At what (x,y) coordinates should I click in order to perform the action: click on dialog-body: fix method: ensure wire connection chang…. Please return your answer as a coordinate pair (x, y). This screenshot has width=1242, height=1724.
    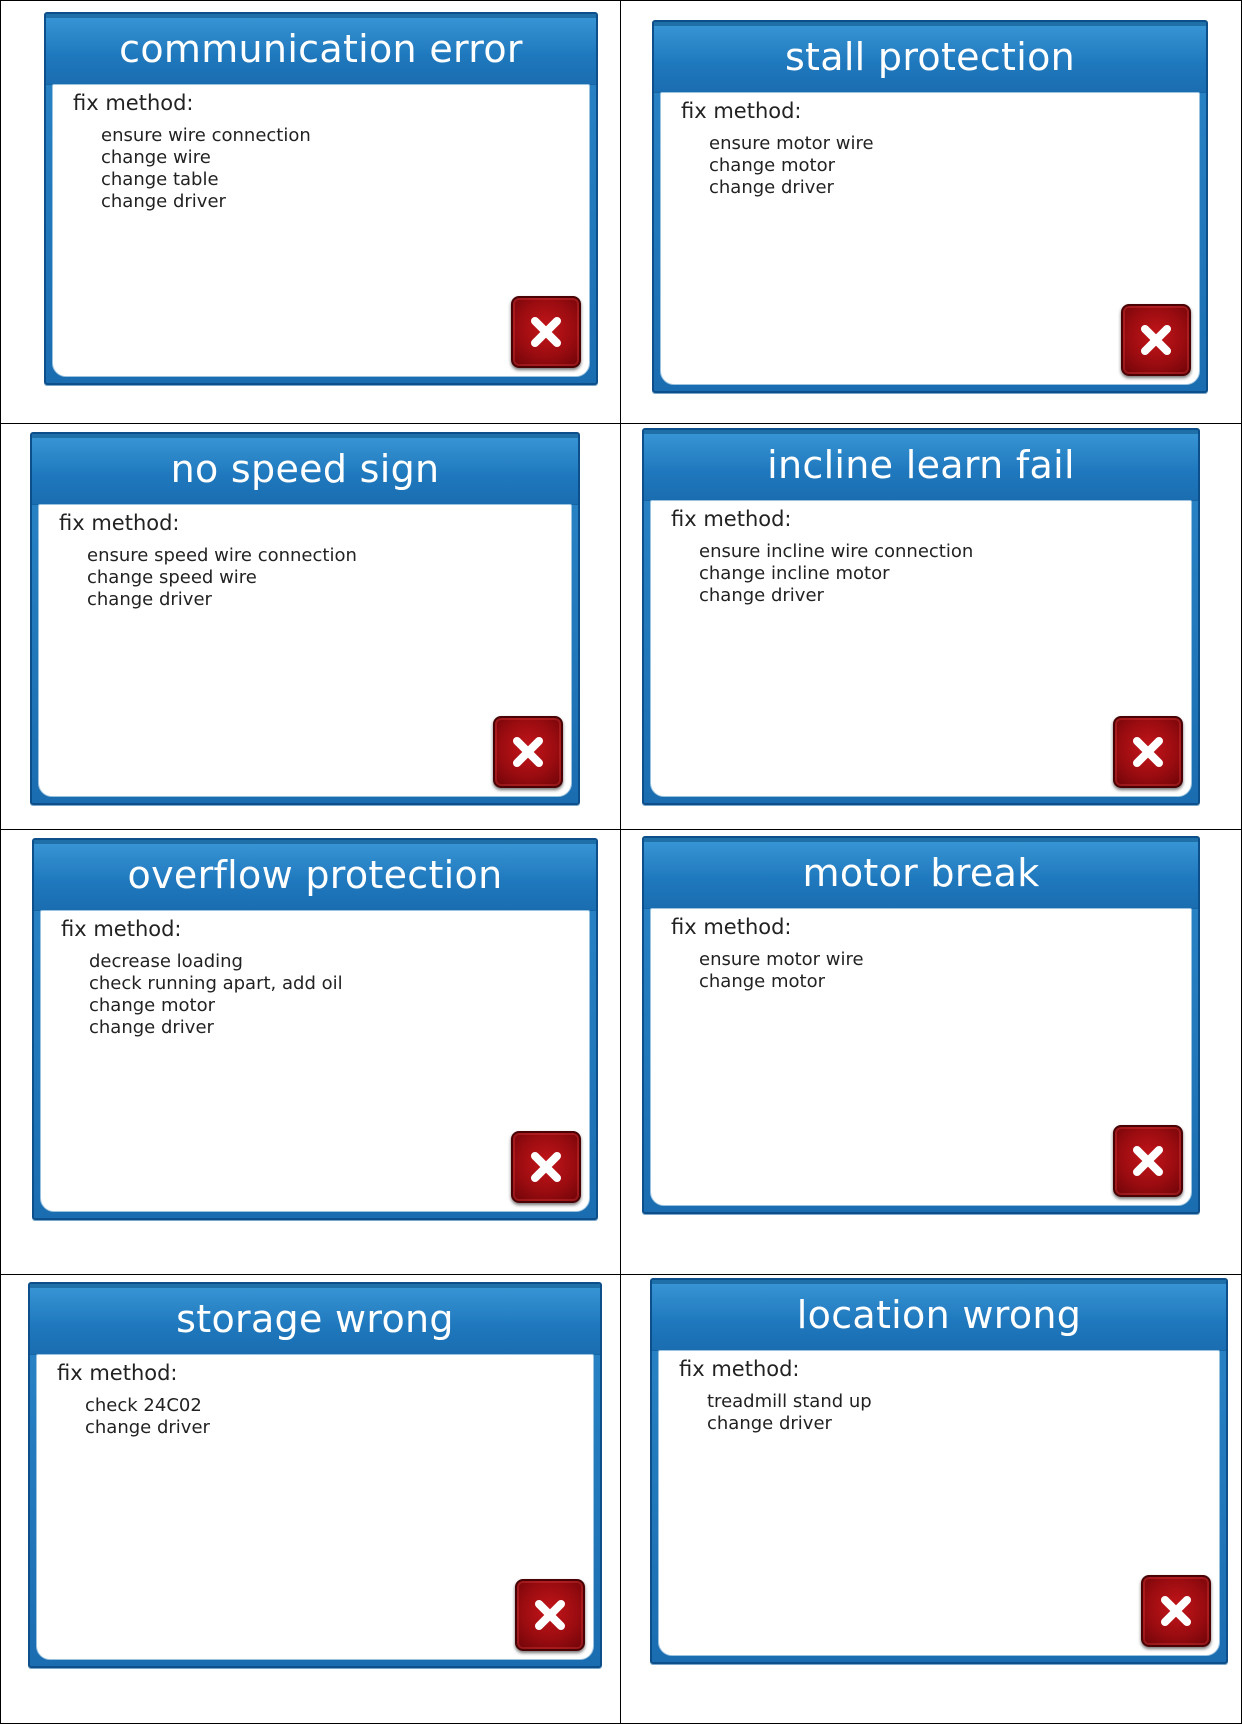
    Looking at the image, I should click on (321, 230).